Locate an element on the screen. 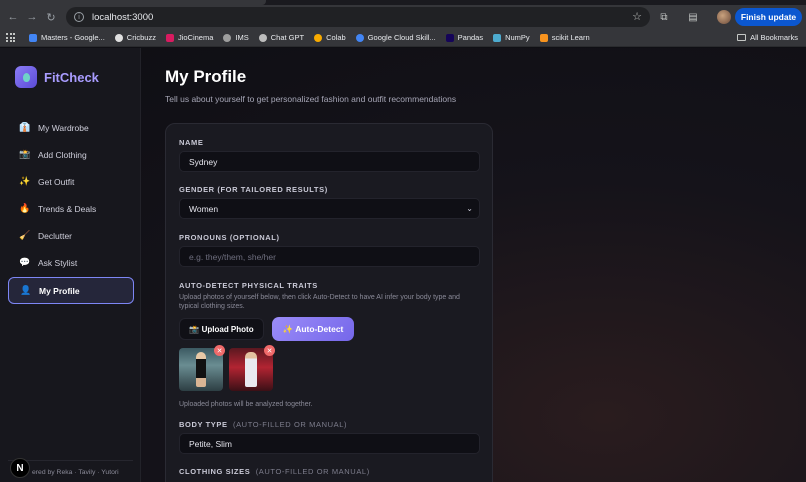  forward-icon: → is located at coordinates (32, 17).